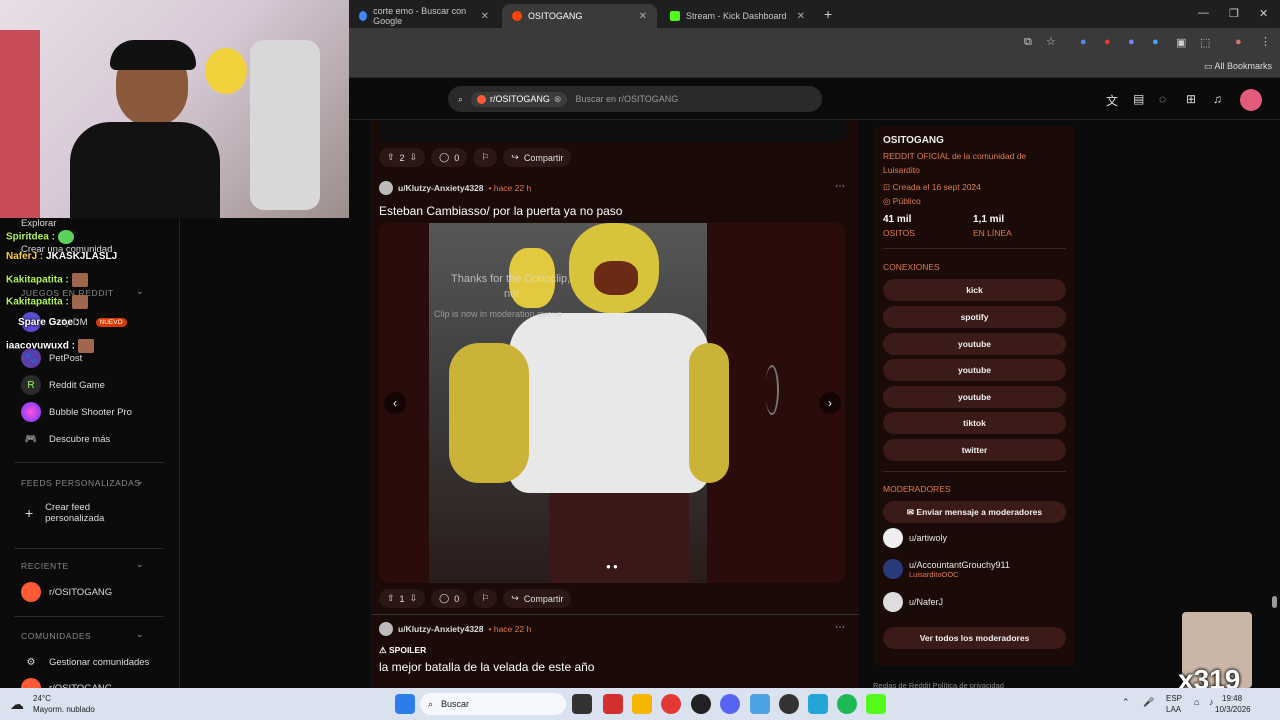  Describe the element at coordinates (65, 439) in the screenshot. I see `nav-discover: 🎮 Descubre más` at that location.